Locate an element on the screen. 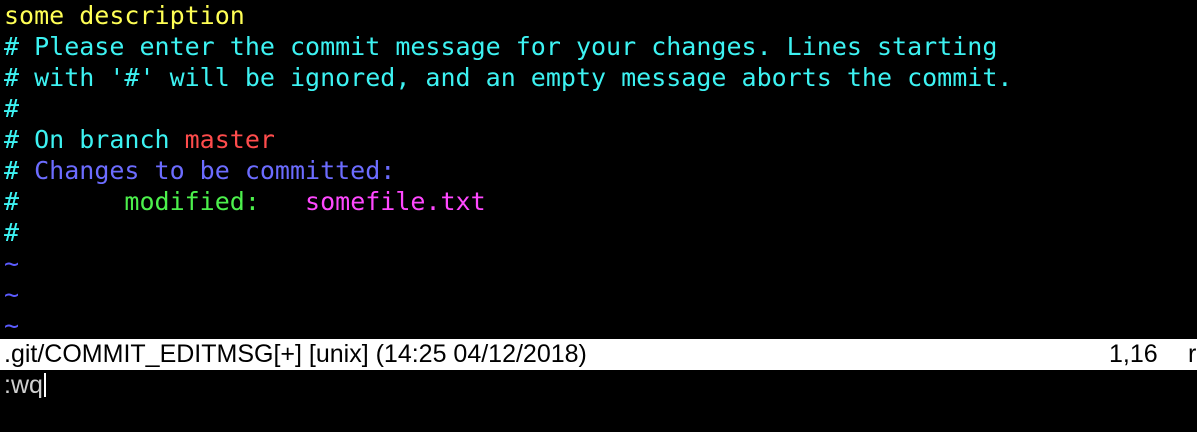 The height and width of the screenshot is (432, 1197). command-text: :wq is located at coordinates (23, 385).